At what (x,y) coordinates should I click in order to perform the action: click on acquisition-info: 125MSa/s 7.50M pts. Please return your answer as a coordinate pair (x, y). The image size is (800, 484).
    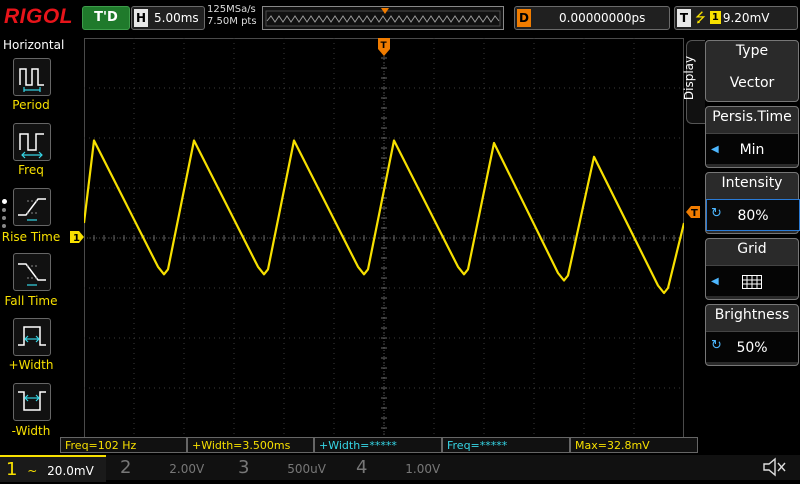
    Looking at the image, I should click on (232, 16).